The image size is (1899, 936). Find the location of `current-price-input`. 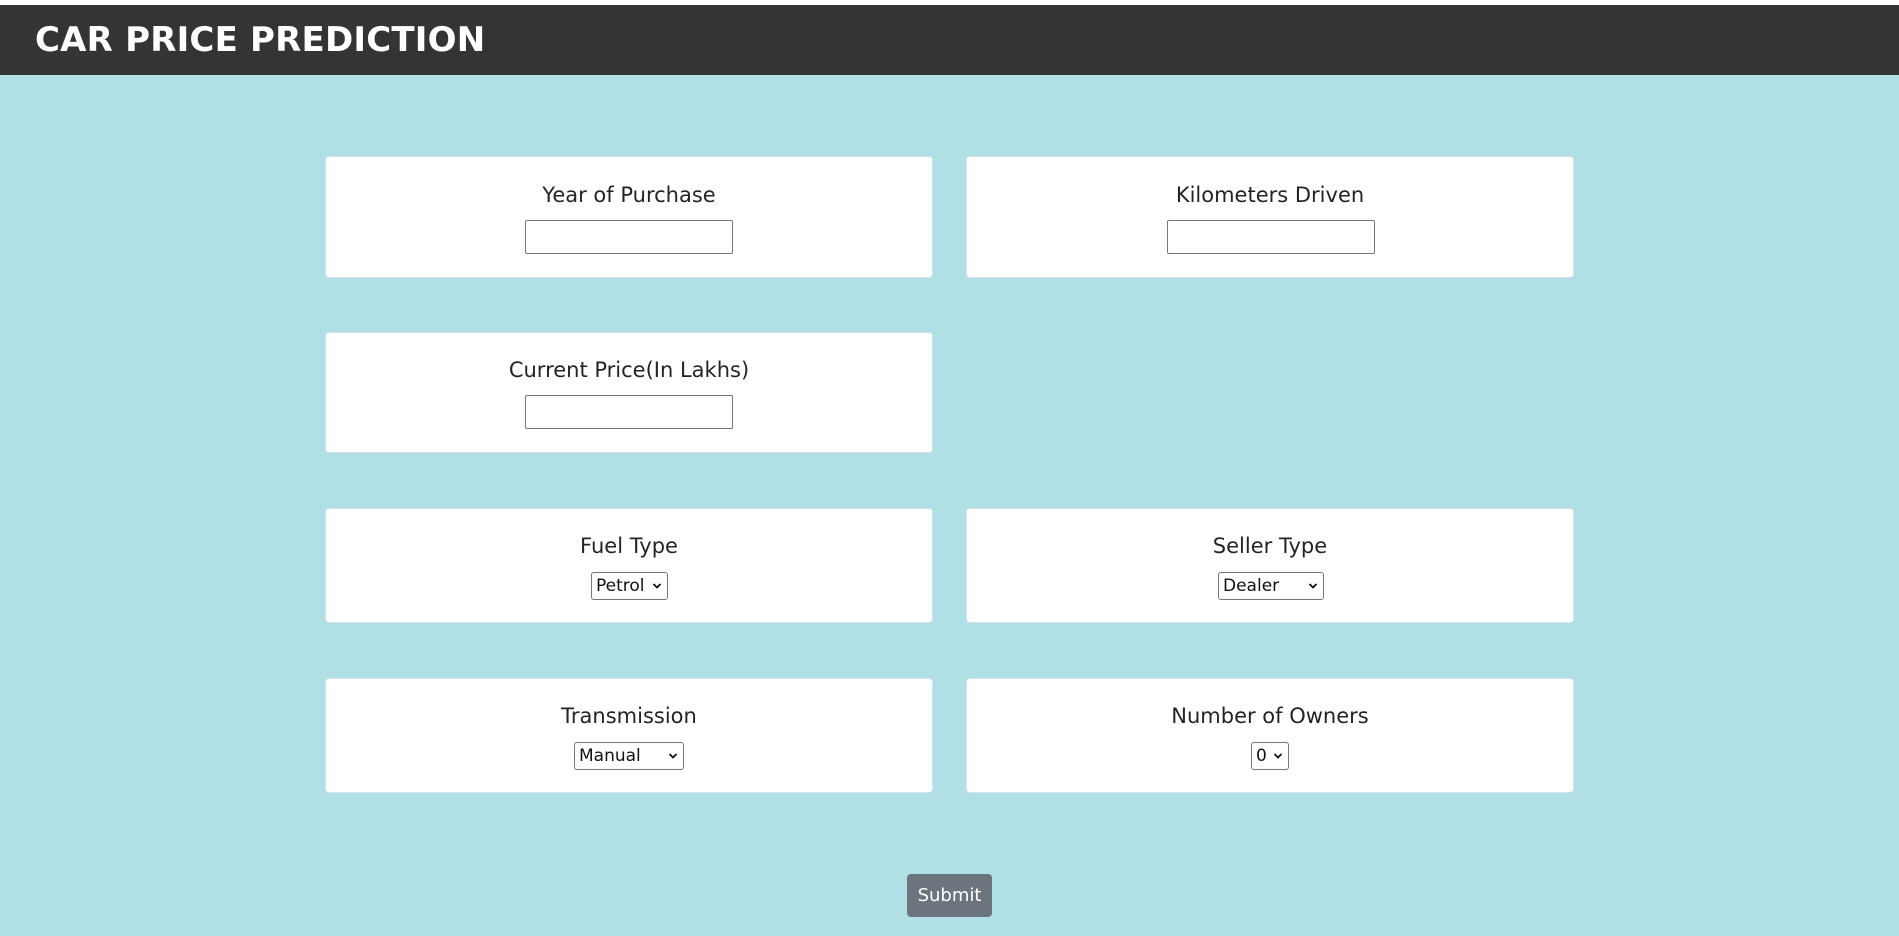

current-price-input is located at coordinates (629, 412).